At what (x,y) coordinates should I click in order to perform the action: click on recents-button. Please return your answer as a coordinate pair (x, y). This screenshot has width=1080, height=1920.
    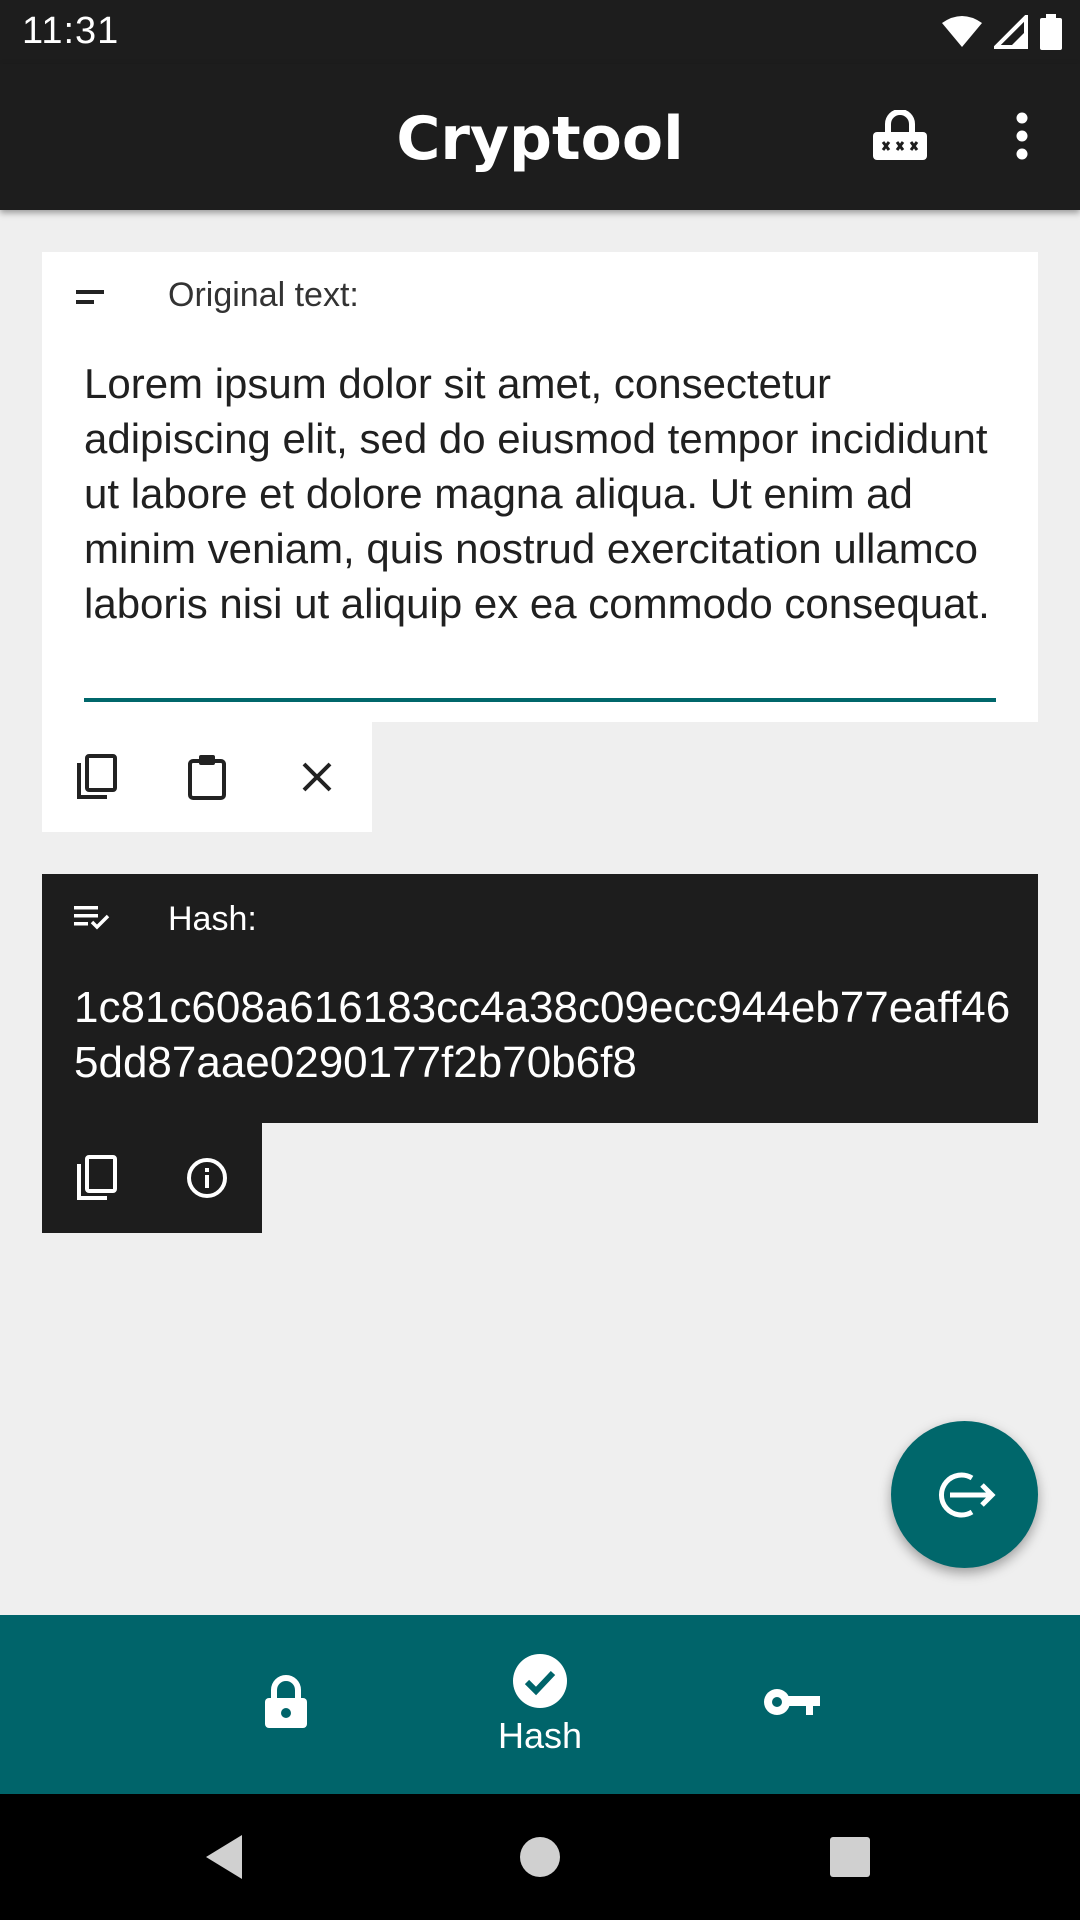
    Looking at the image, I should click on (850, 1857).